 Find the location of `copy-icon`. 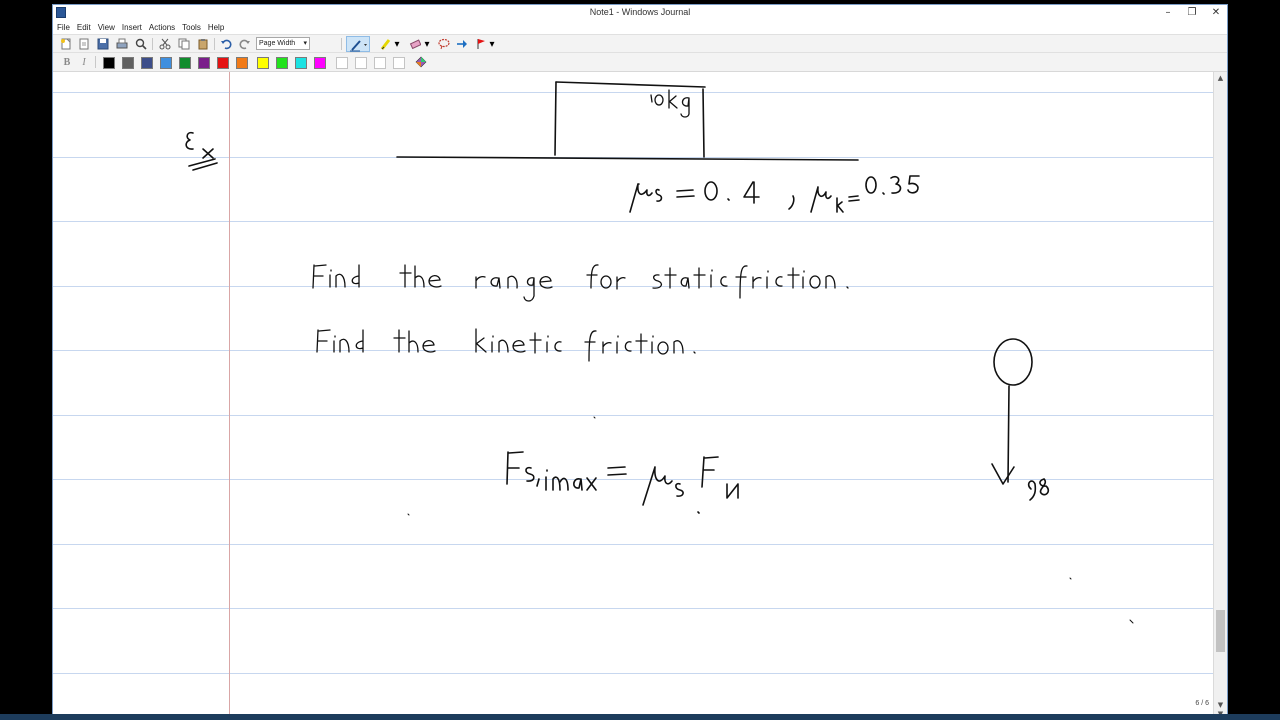

copy-icon is located at coordinates (184, 44).